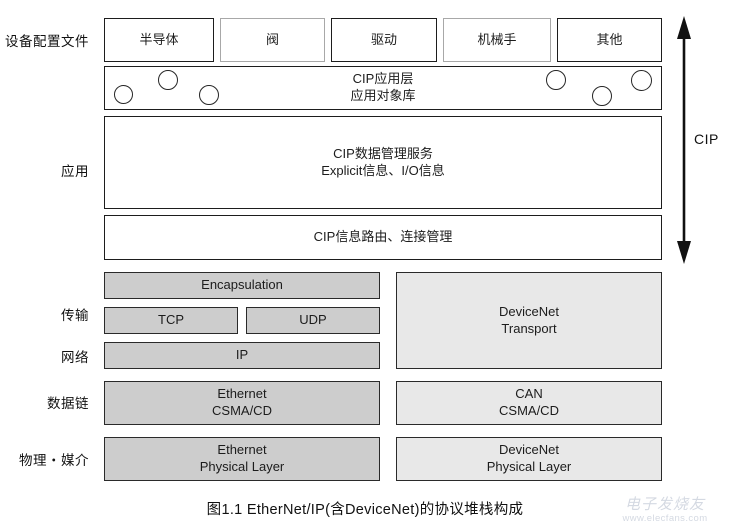 This screenshot has width=730, height=526. Describe the element at coordinates (54, 460) in the screenshot. I see `row-label-physical-media: 物理・媒介` at that location.